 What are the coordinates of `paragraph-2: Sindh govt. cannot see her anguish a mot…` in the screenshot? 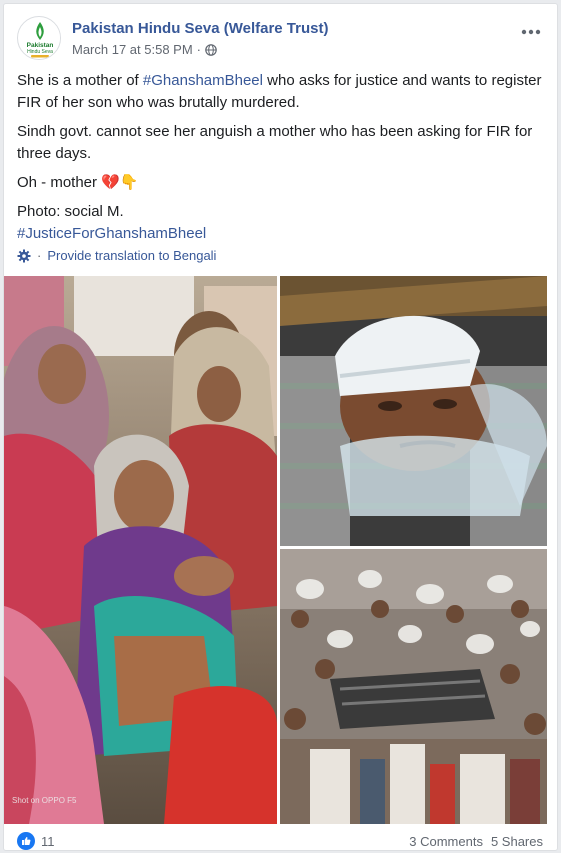 It's located at (275, 142).